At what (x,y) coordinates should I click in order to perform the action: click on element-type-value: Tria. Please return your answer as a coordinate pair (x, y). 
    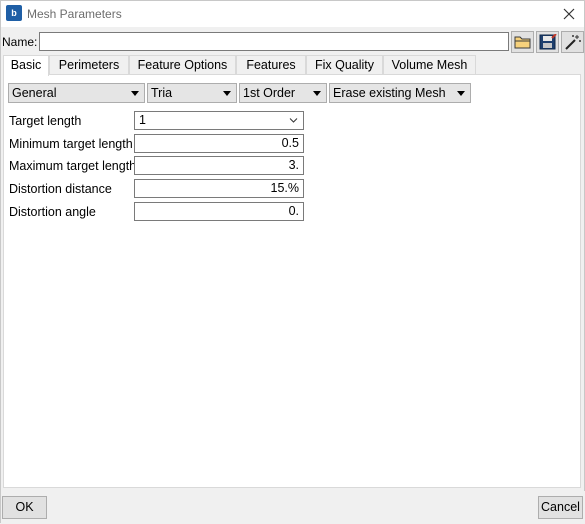
    Looking at the image, I should click on (162, 93).